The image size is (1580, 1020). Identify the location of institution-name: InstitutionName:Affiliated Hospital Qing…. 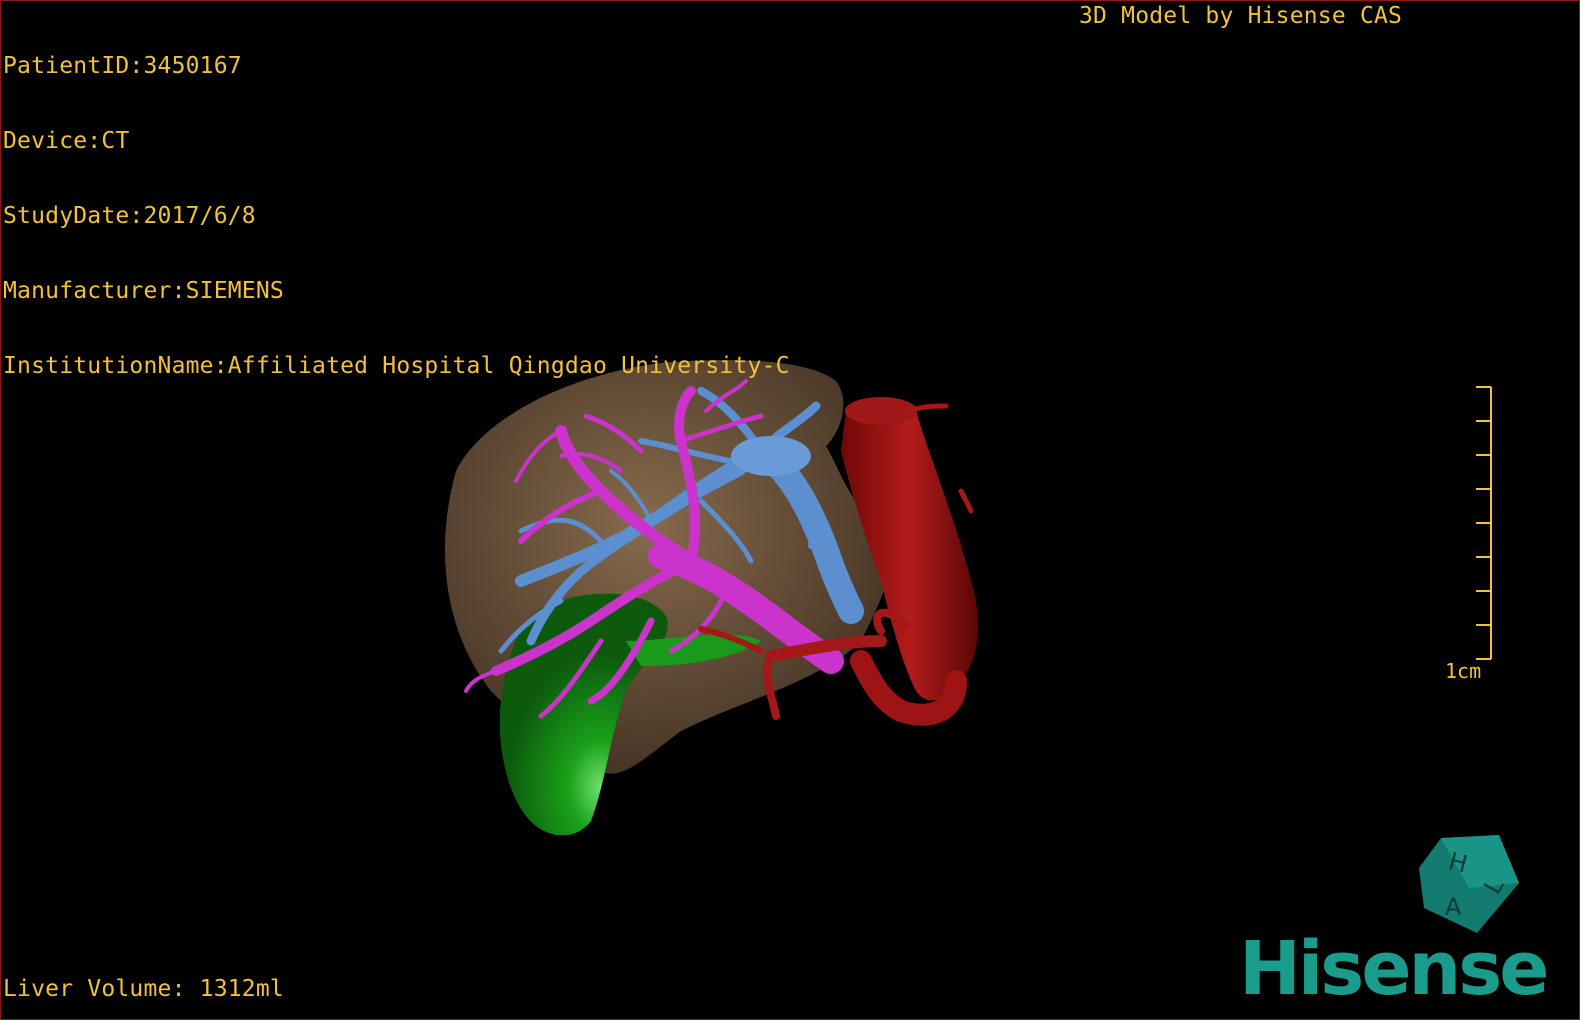
(396, 366).